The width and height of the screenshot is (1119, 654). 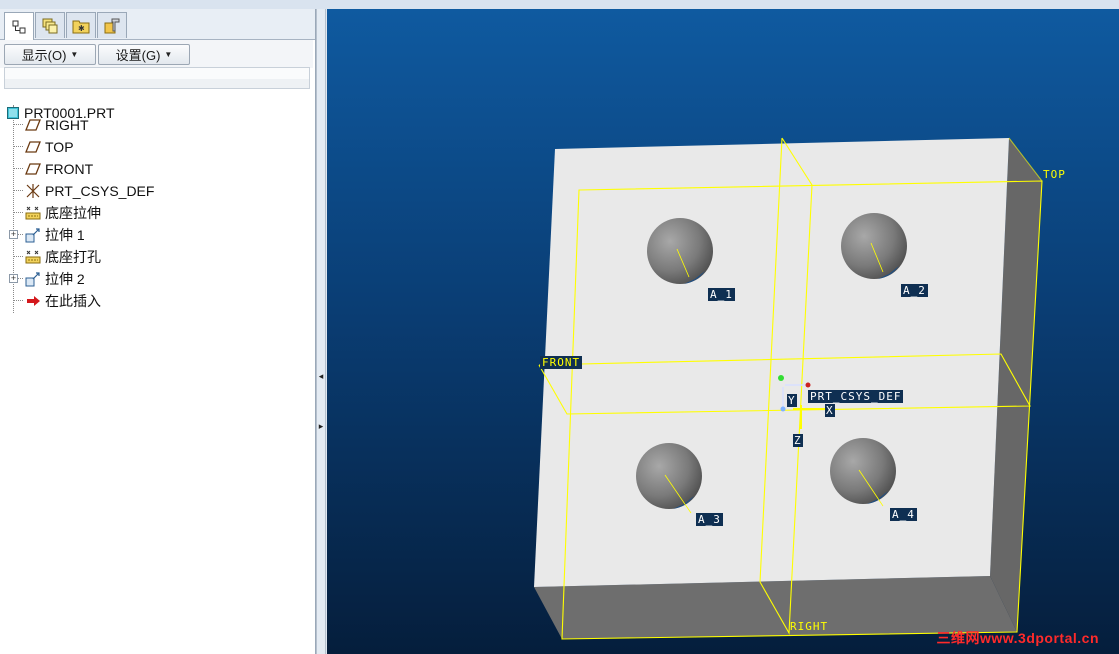 I want to click on display-dropdown-label: 显示(O), so click(x=44, y=55).